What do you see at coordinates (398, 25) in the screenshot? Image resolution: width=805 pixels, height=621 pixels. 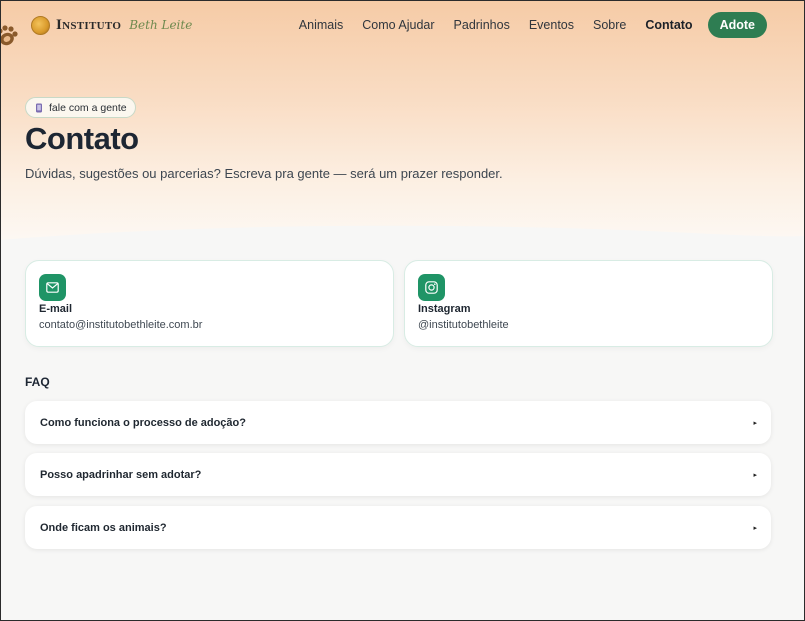 I see `nav-link-como-ajudar: Como Ajudar` at bounding box center [398, 25].